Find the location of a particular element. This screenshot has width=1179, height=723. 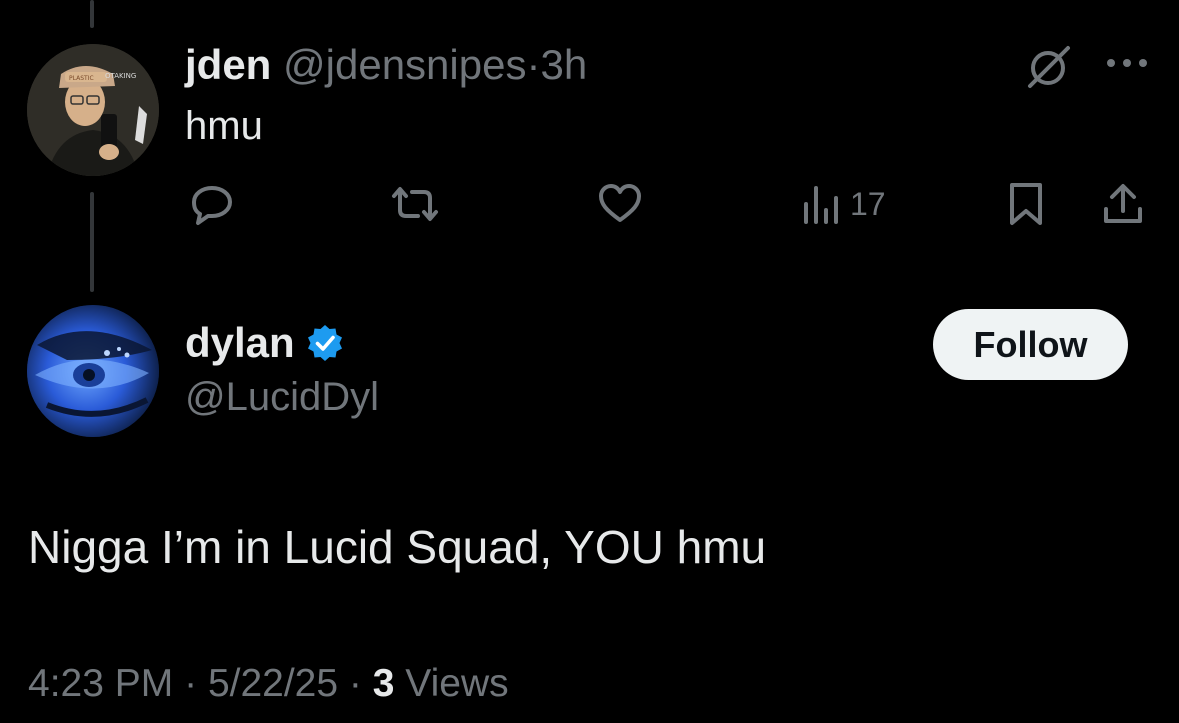

thread-connector is located at coordinates (92, 242).